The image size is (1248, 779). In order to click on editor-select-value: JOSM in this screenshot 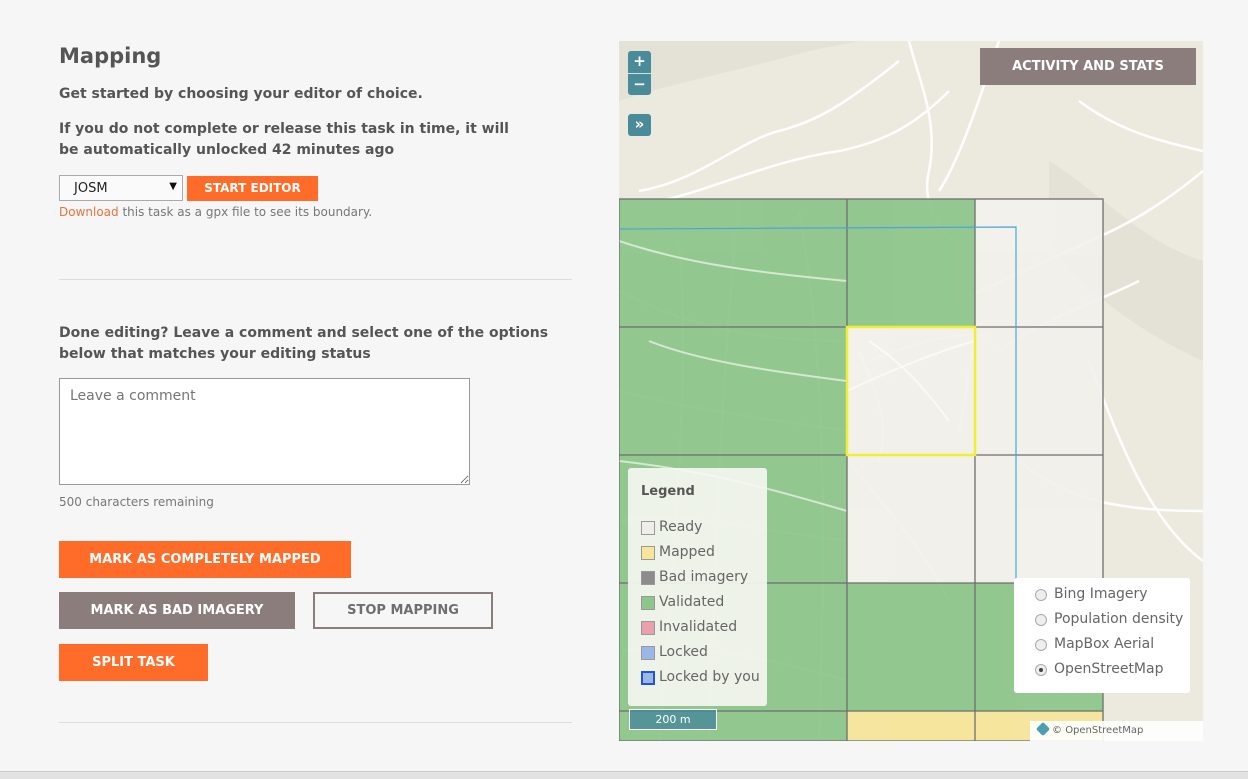, I will do `click(91, 188)`.